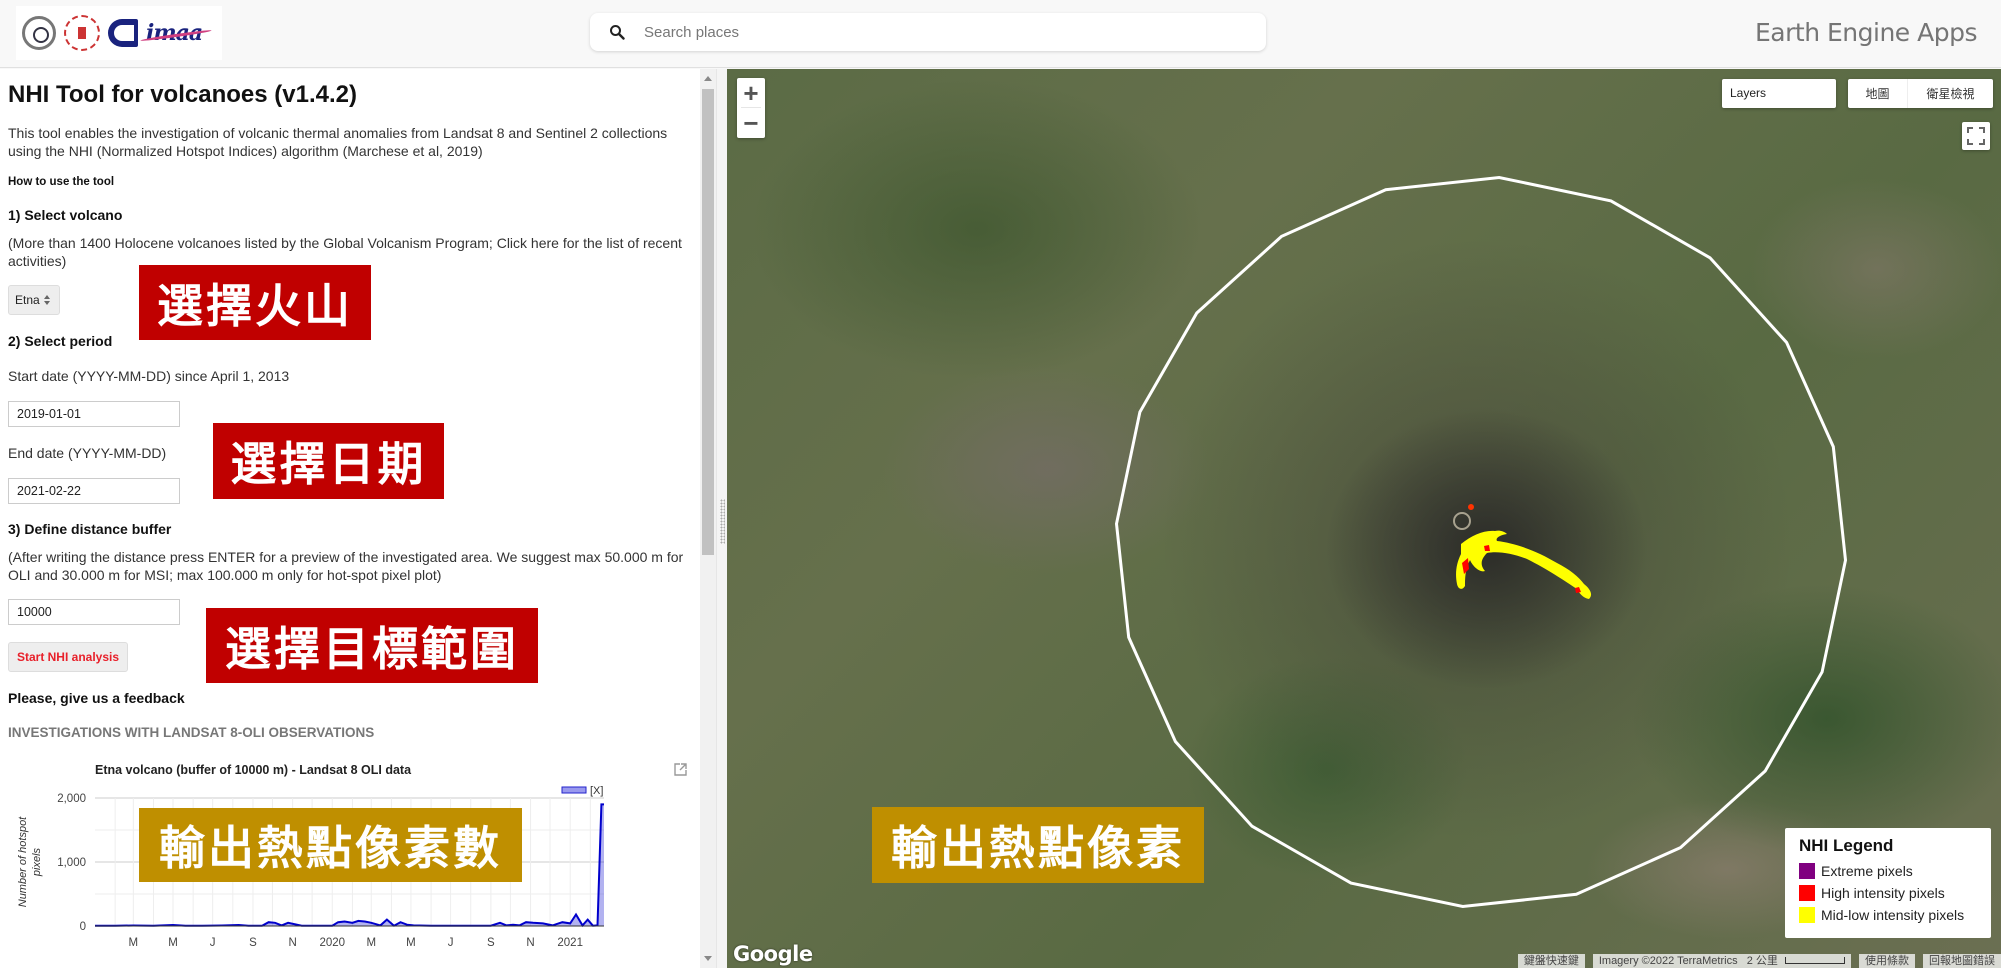 The height and width of the screenshot is (968, 2001). What do you see at coordinates (372, 645) in the screenshot?
I see `annotation-select-range: 選擇目標範圍` at bounding box center [372, 645].